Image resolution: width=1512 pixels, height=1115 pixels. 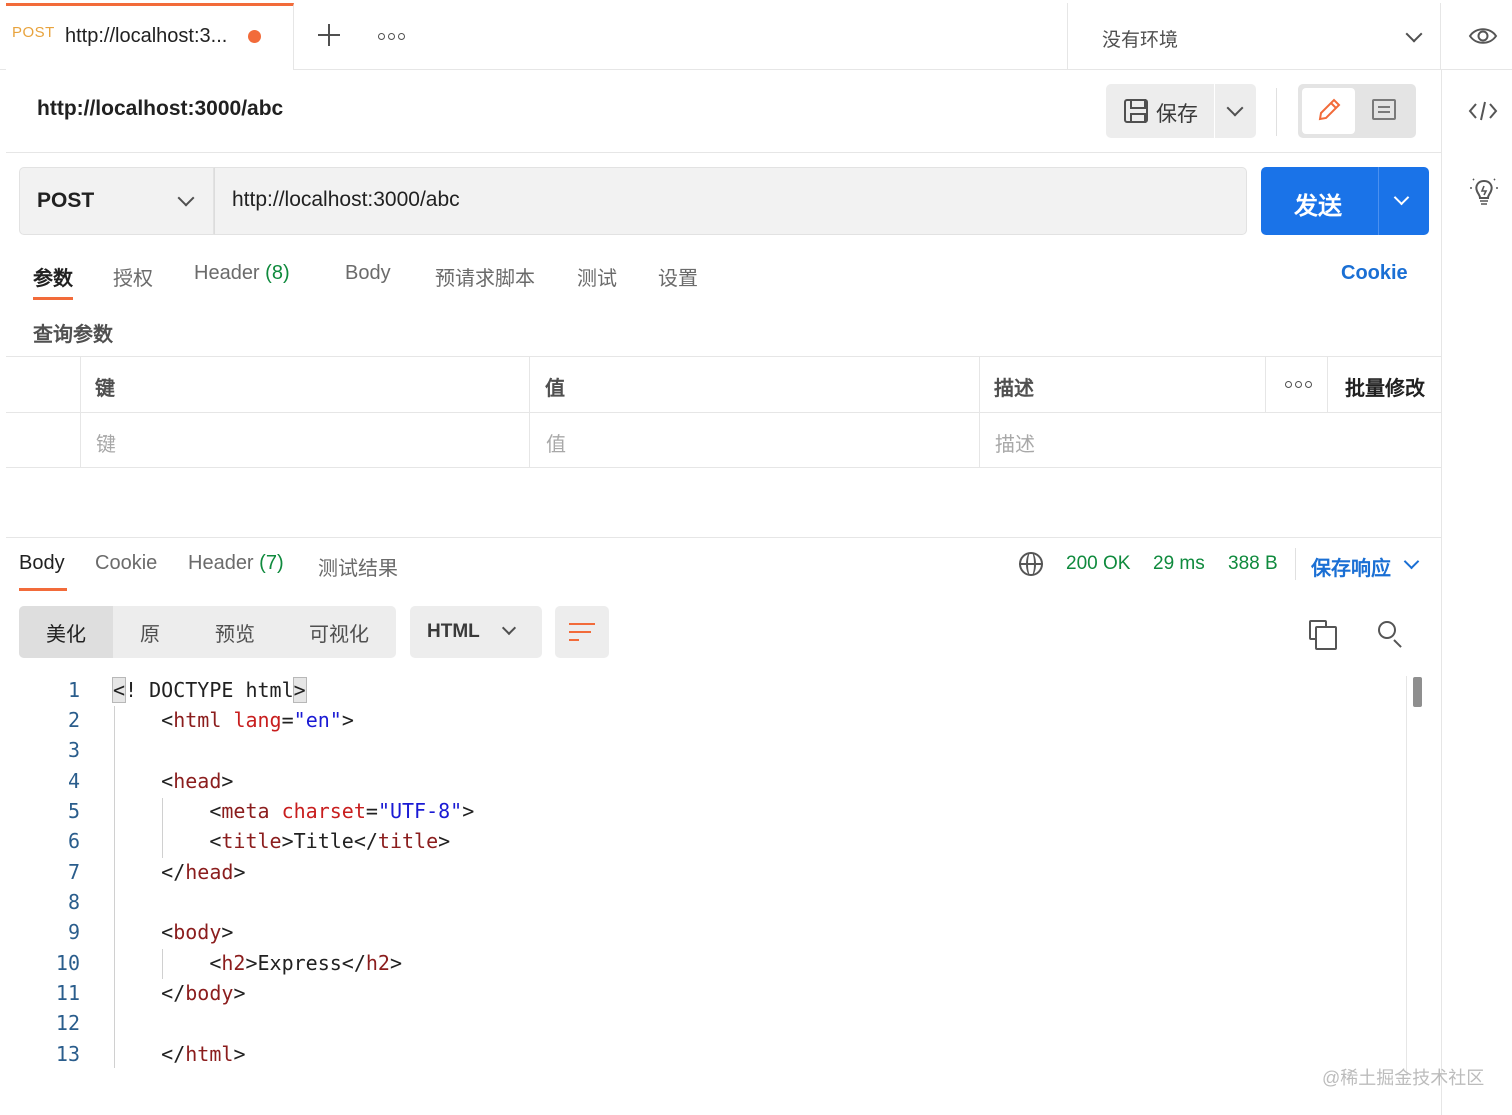 I want to click on scrollbar-track, so click(x=1406, y=876).